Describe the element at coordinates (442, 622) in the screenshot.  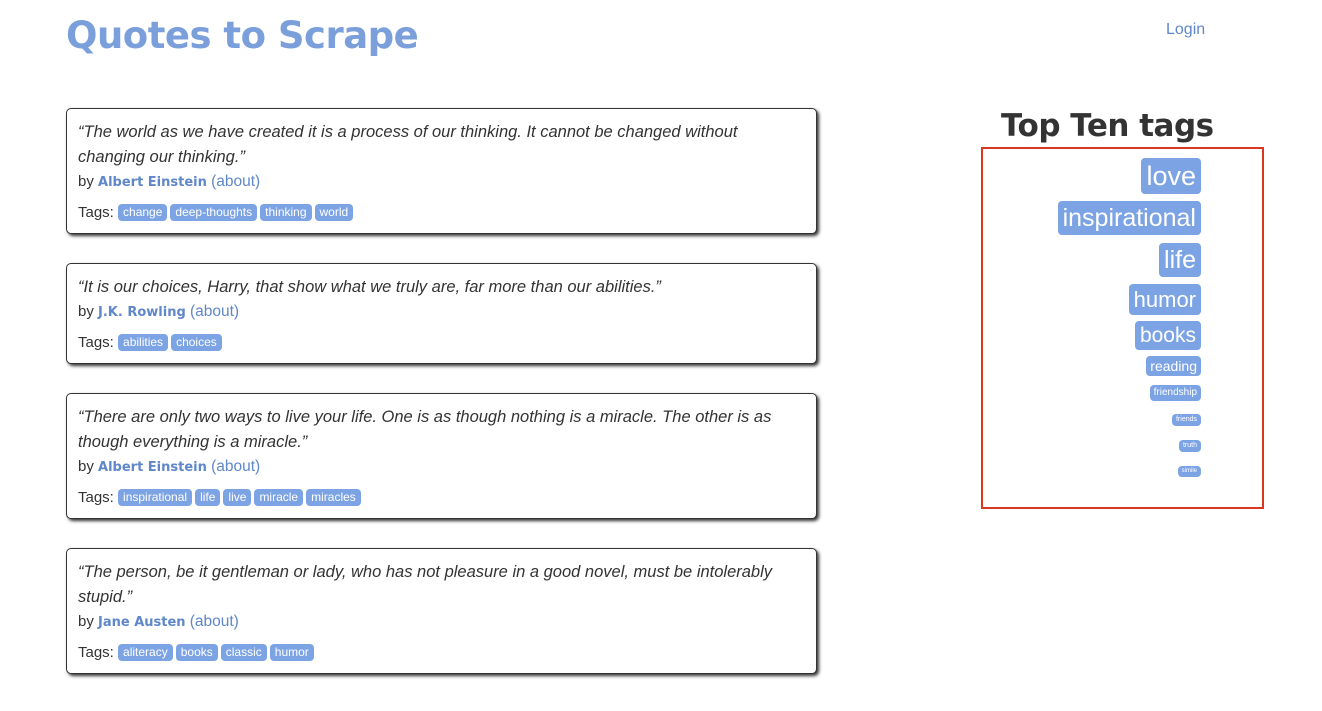
I see `quote-byline: by Jane Austen (about)` at that location.